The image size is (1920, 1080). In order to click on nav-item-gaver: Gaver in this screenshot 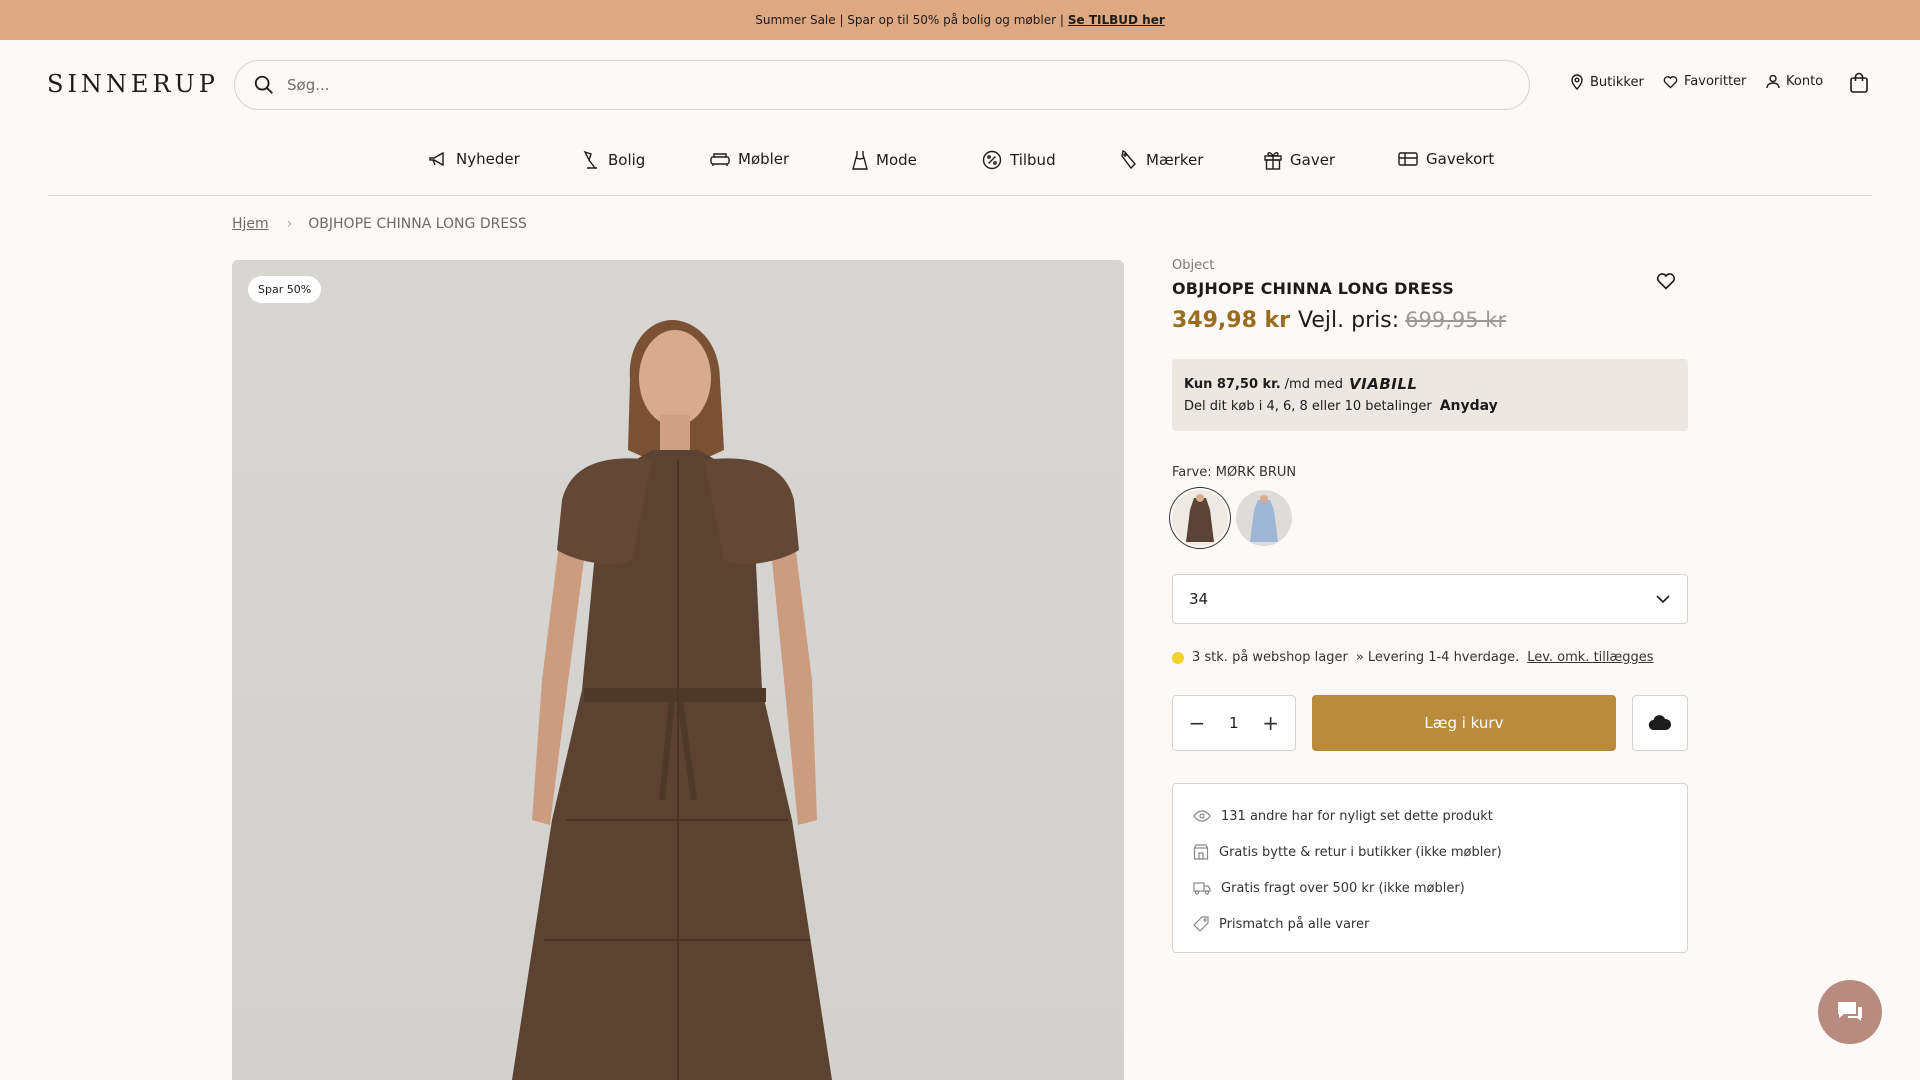, I will do `click(1299, 160)`.